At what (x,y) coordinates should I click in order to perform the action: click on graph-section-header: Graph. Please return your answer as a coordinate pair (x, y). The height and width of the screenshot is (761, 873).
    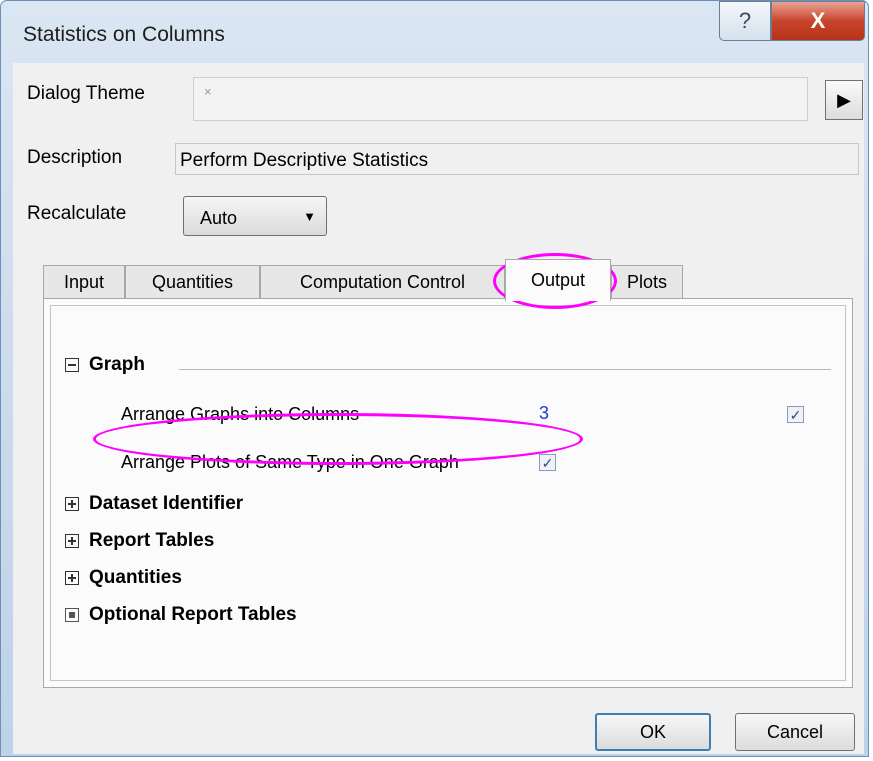
    Looking at the image, I should click on (105, 365).